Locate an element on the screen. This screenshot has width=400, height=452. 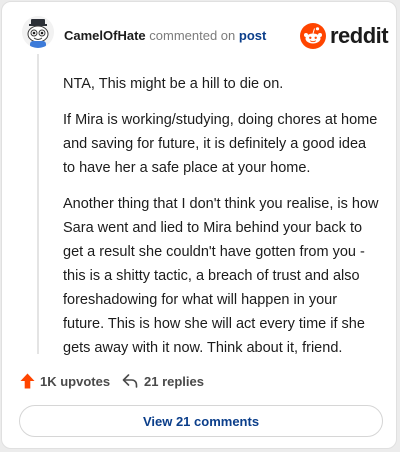
reddit-brand: reddit is located at coordinates (344, 36).